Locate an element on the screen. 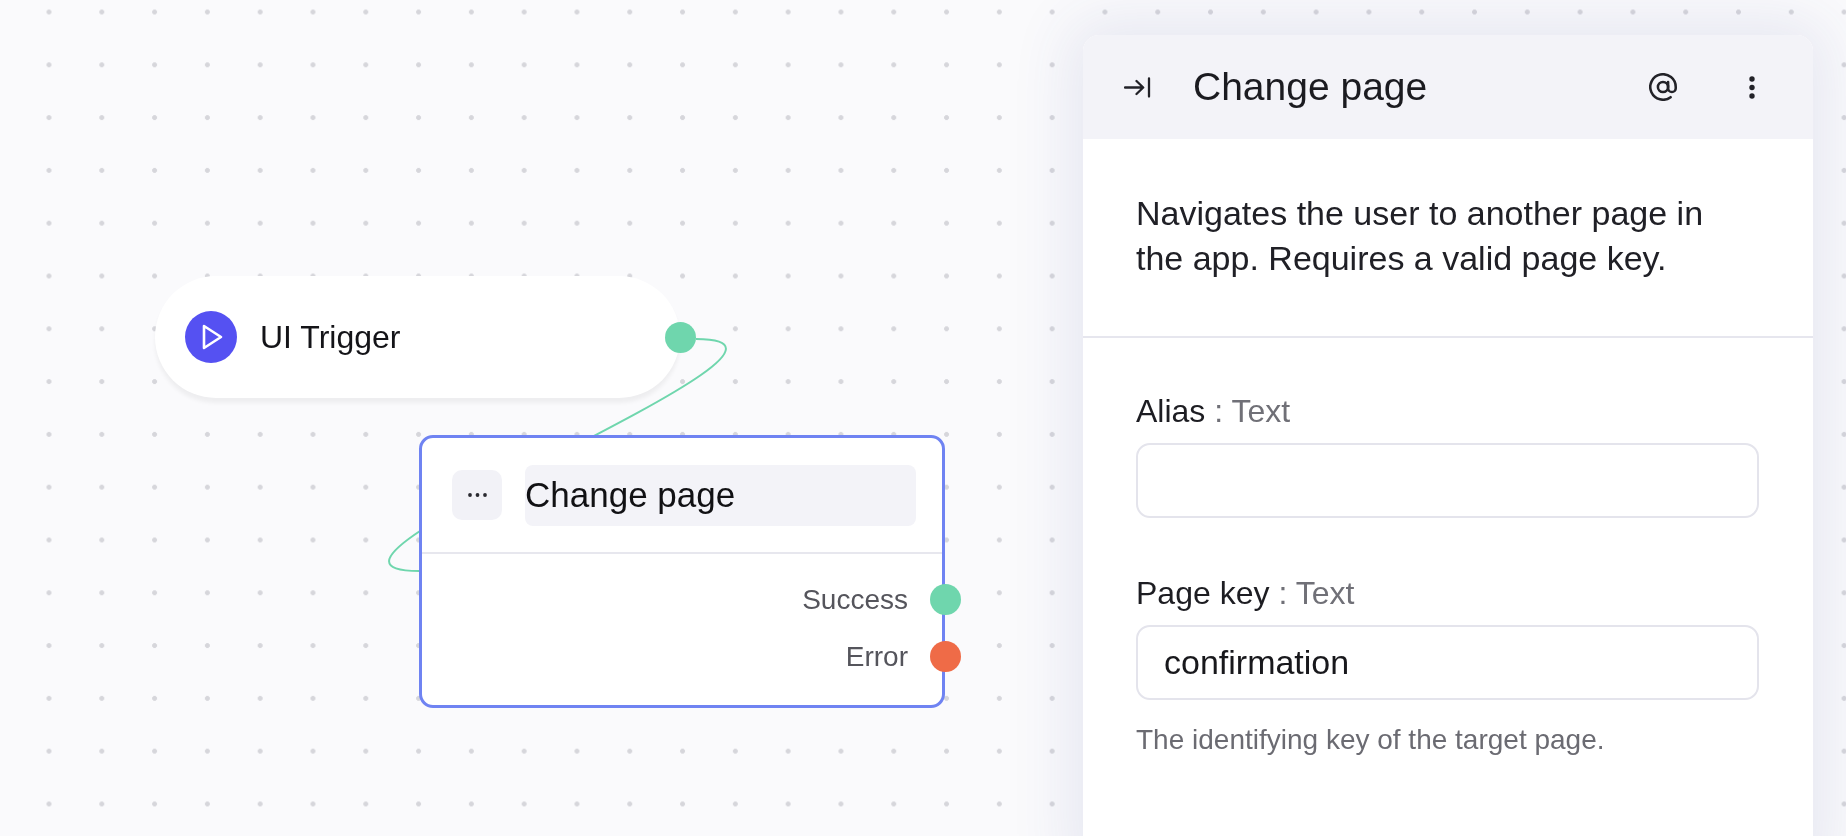  node-title: UI Trigger is located at coordinates (330, 337).